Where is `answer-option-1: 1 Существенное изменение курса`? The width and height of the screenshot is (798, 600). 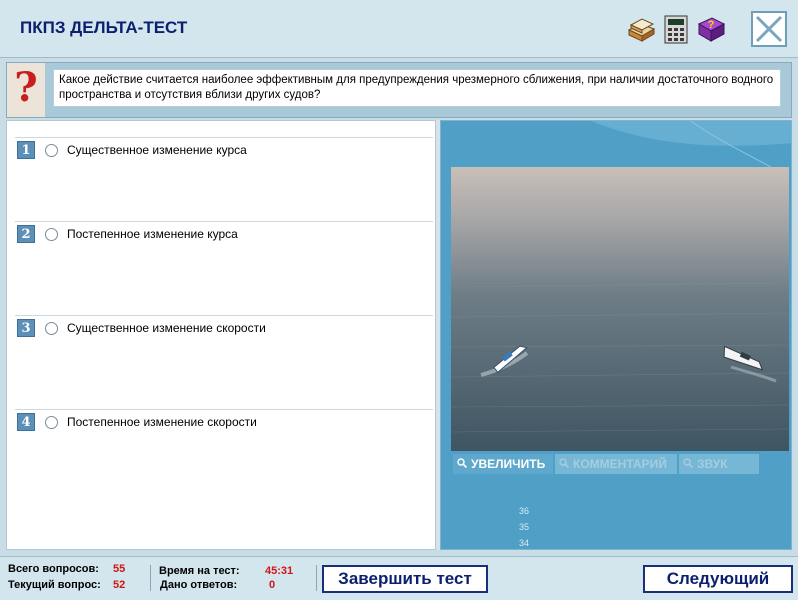 answer-option-1: 1 Существенное изменение курса is located at coordinates (224, 152).